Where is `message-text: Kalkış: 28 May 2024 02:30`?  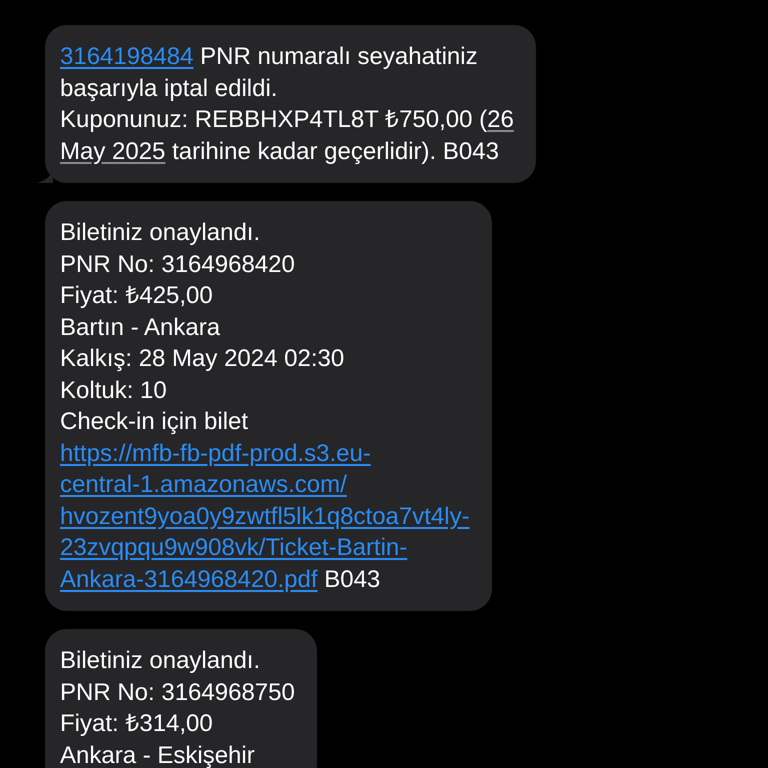 message-text: Kalkış: 28 May 2024 02:30 is located at coordinates (202, 358).